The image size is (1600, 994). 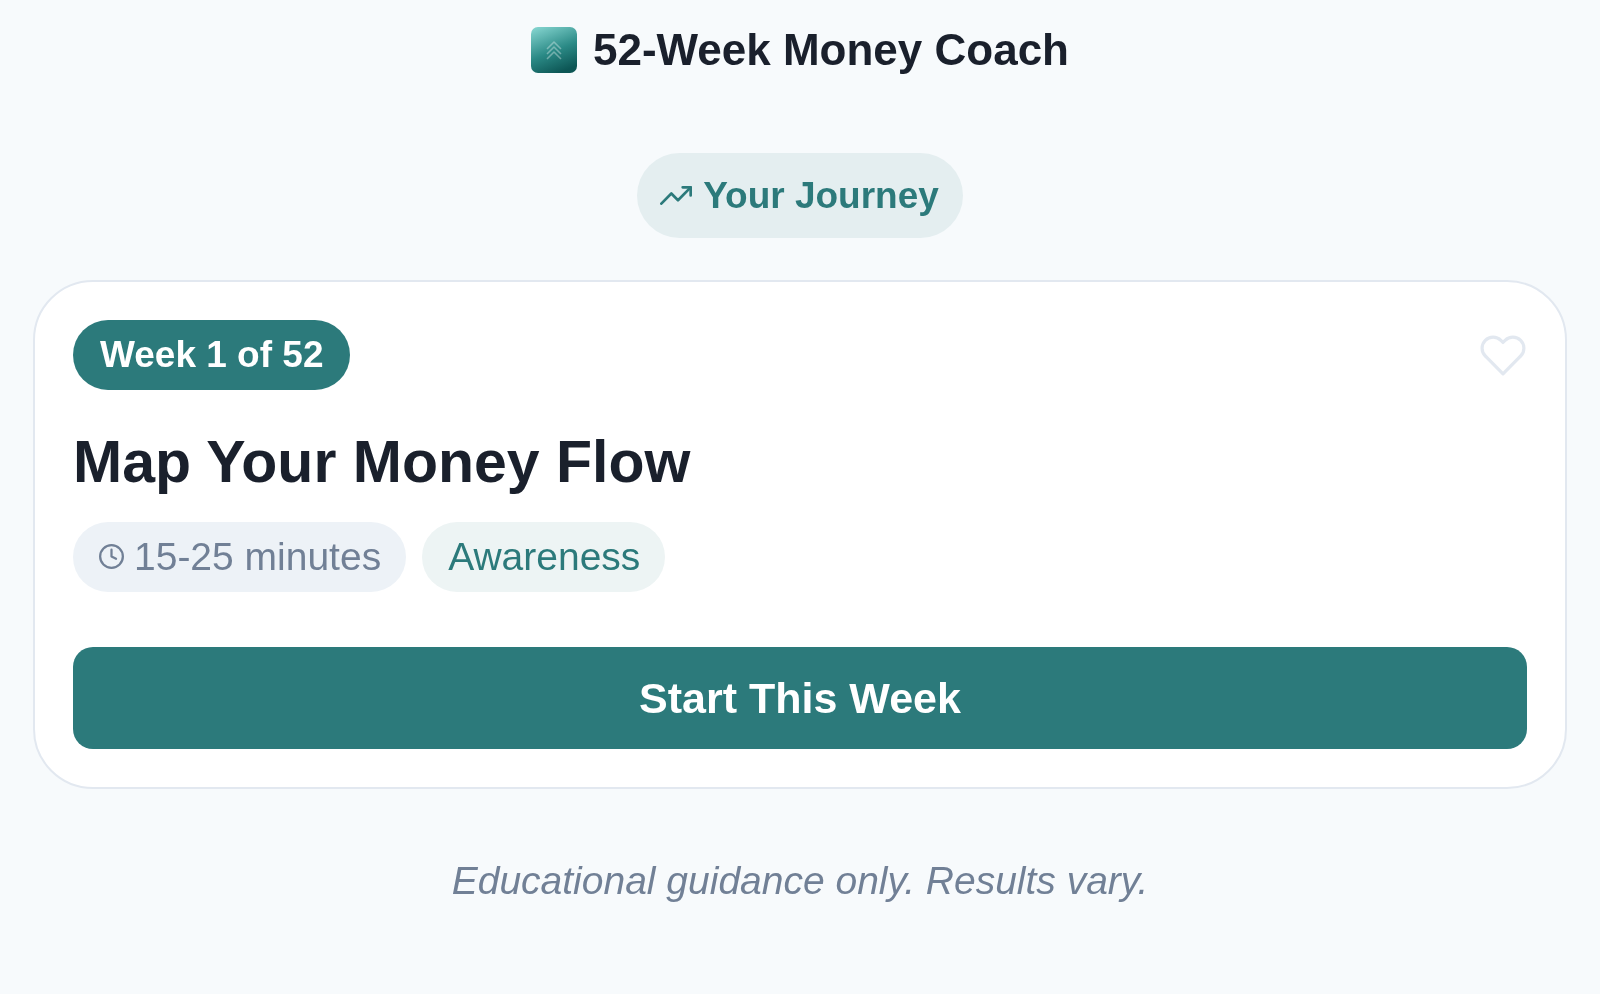 What do you see at coordinates (240, 556) in the screenshot?
I see `duration-chip: 15-25 minutes` at bounding box center [240, 556].